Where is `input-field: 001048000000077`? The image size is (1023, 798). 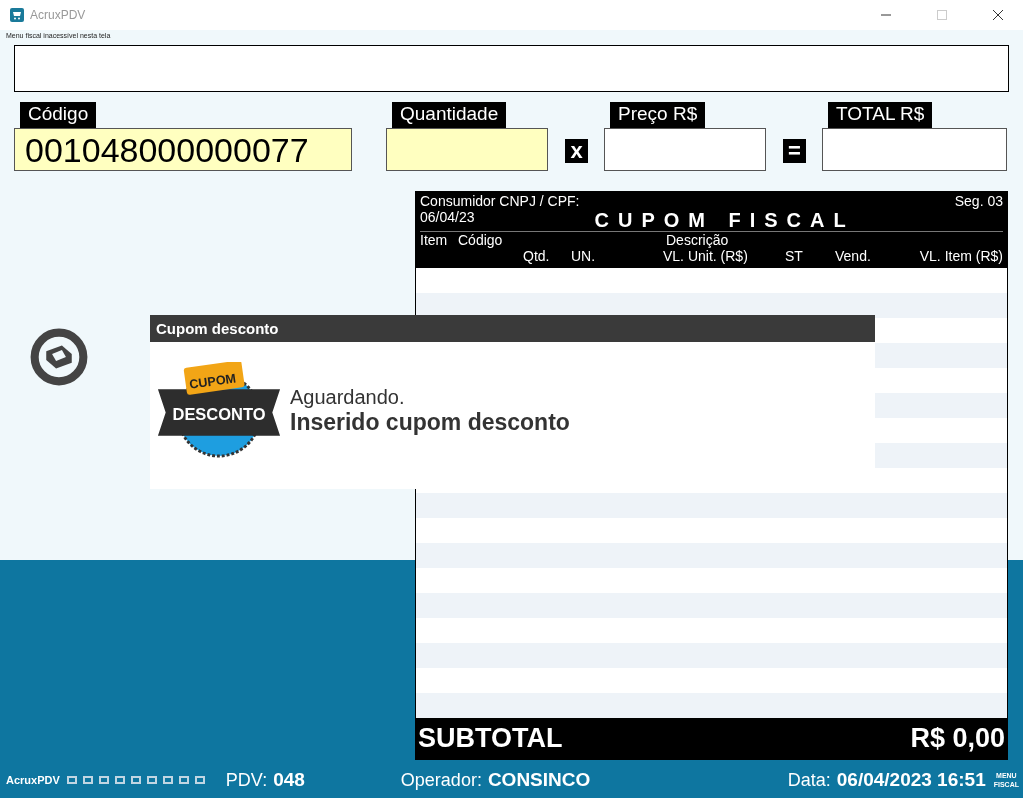
input-field: 001048000000077 is located at coordinates (183, 149).